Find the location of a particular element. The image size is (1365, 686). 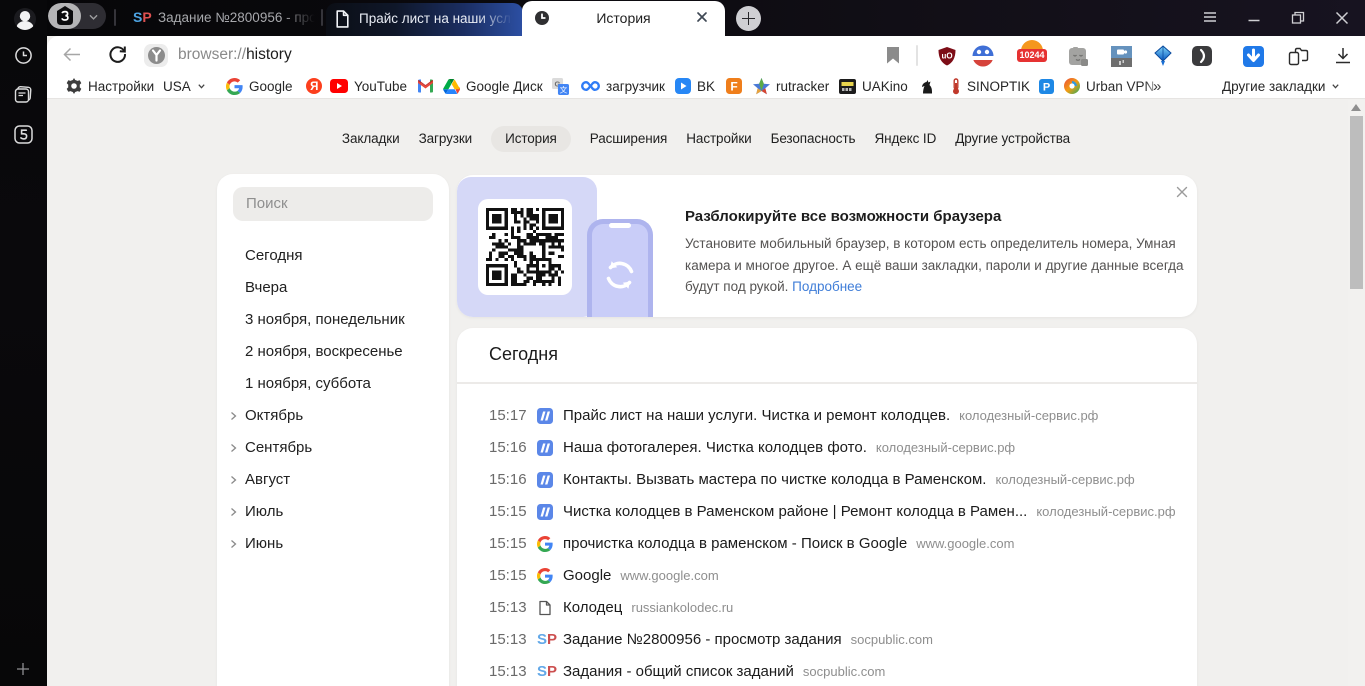

svg-text: uO is located at coordinates (946, 56).